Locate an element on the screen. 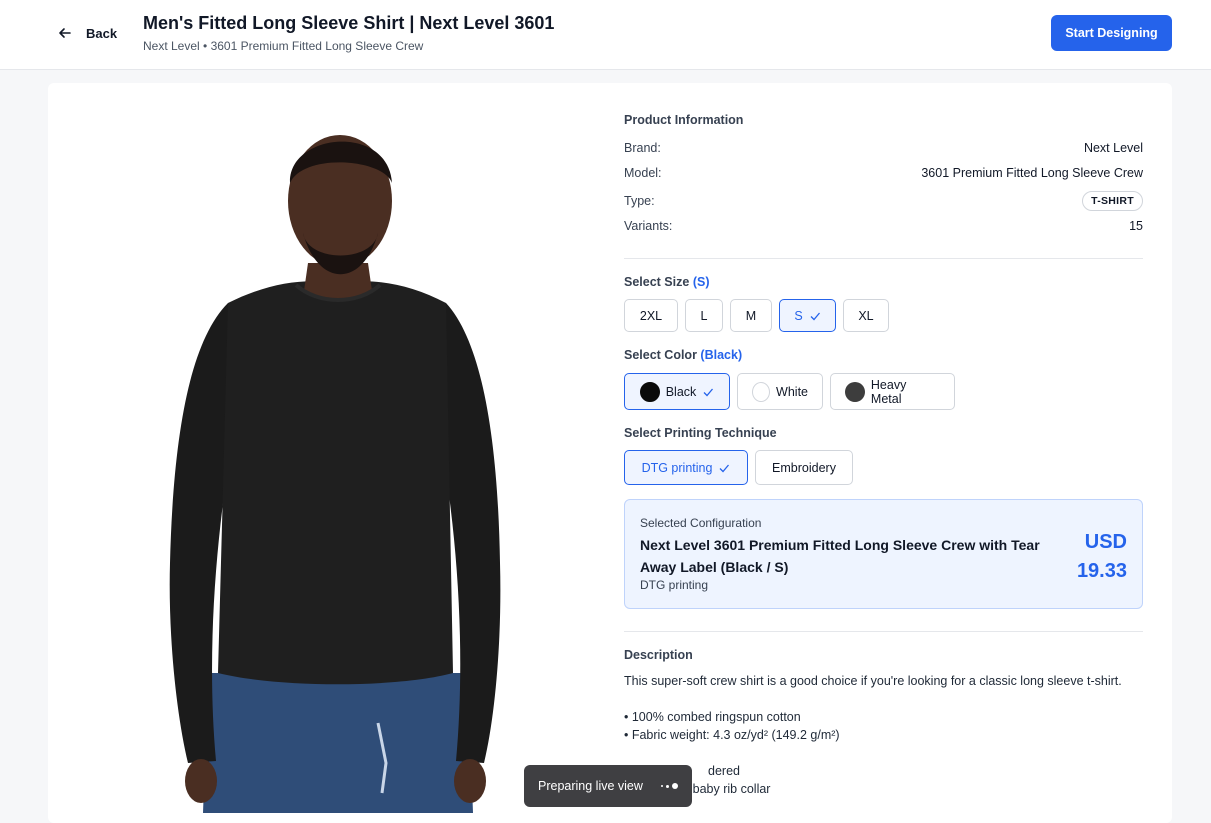 This screenshot has height=823, width=1211. loading-icon is located at coordinates (669, 786).